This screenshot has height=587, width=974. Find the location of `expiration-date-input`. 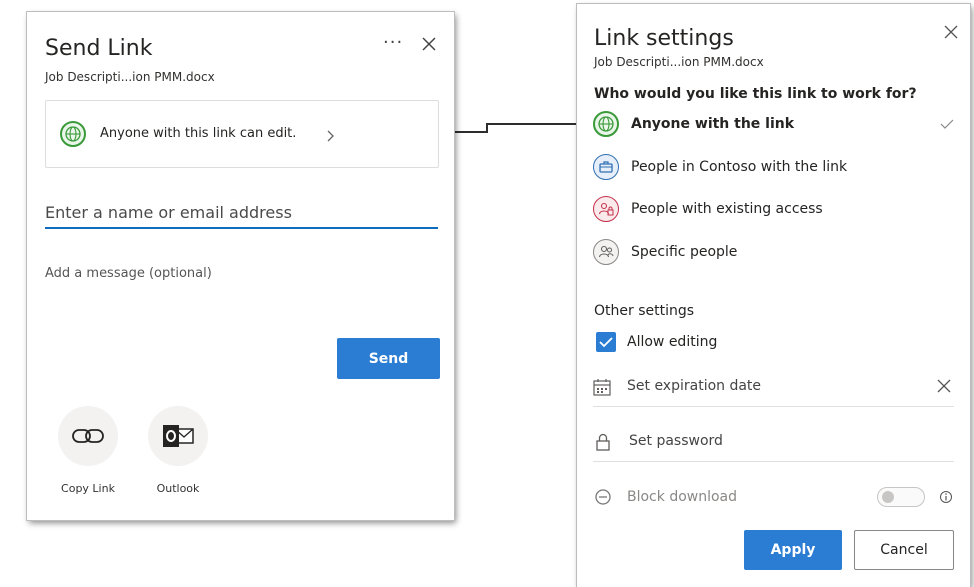

expiration-date-input is located at coordinates (772, 386).